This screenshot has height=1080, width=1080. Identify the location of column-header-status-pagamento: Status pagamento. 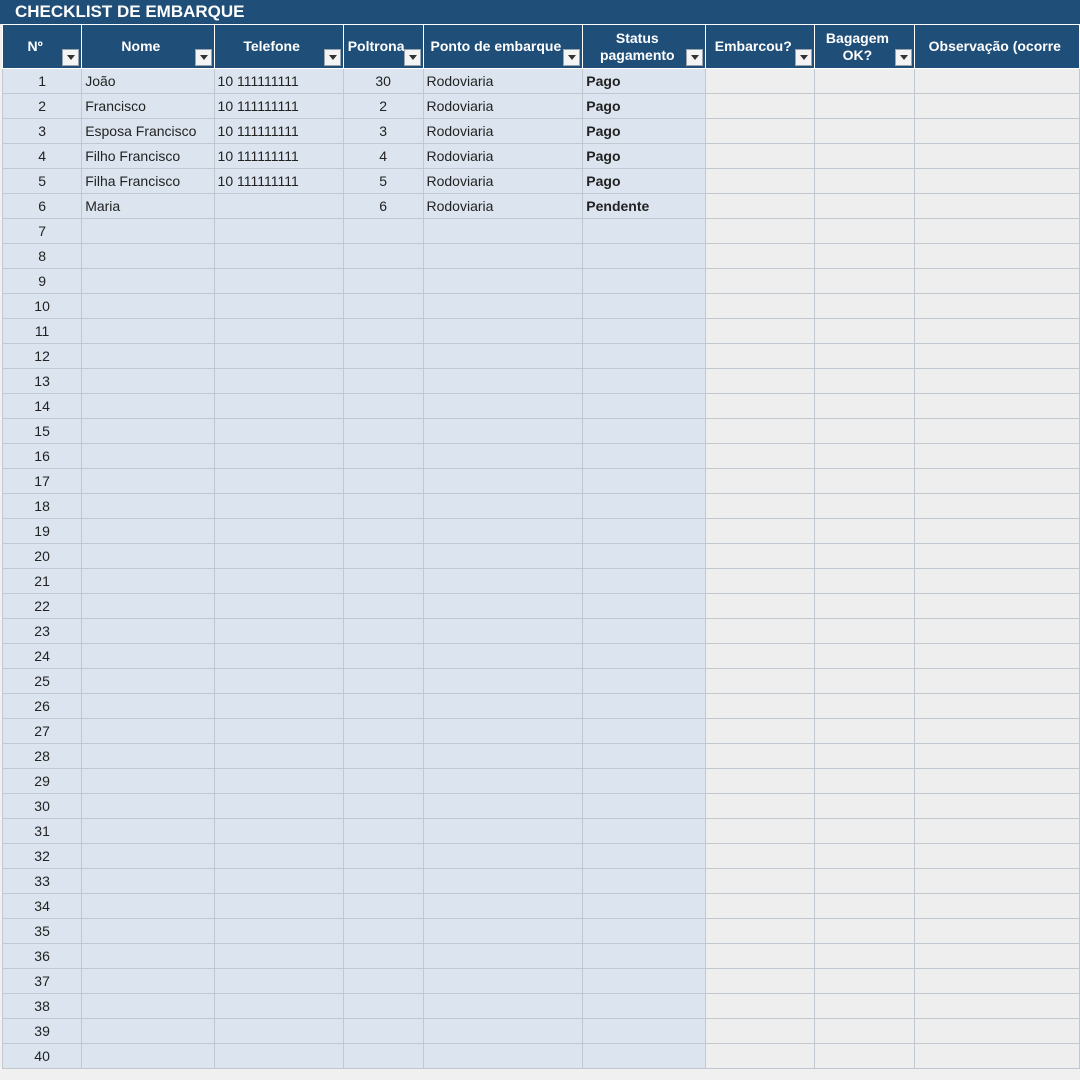
(644, 46).